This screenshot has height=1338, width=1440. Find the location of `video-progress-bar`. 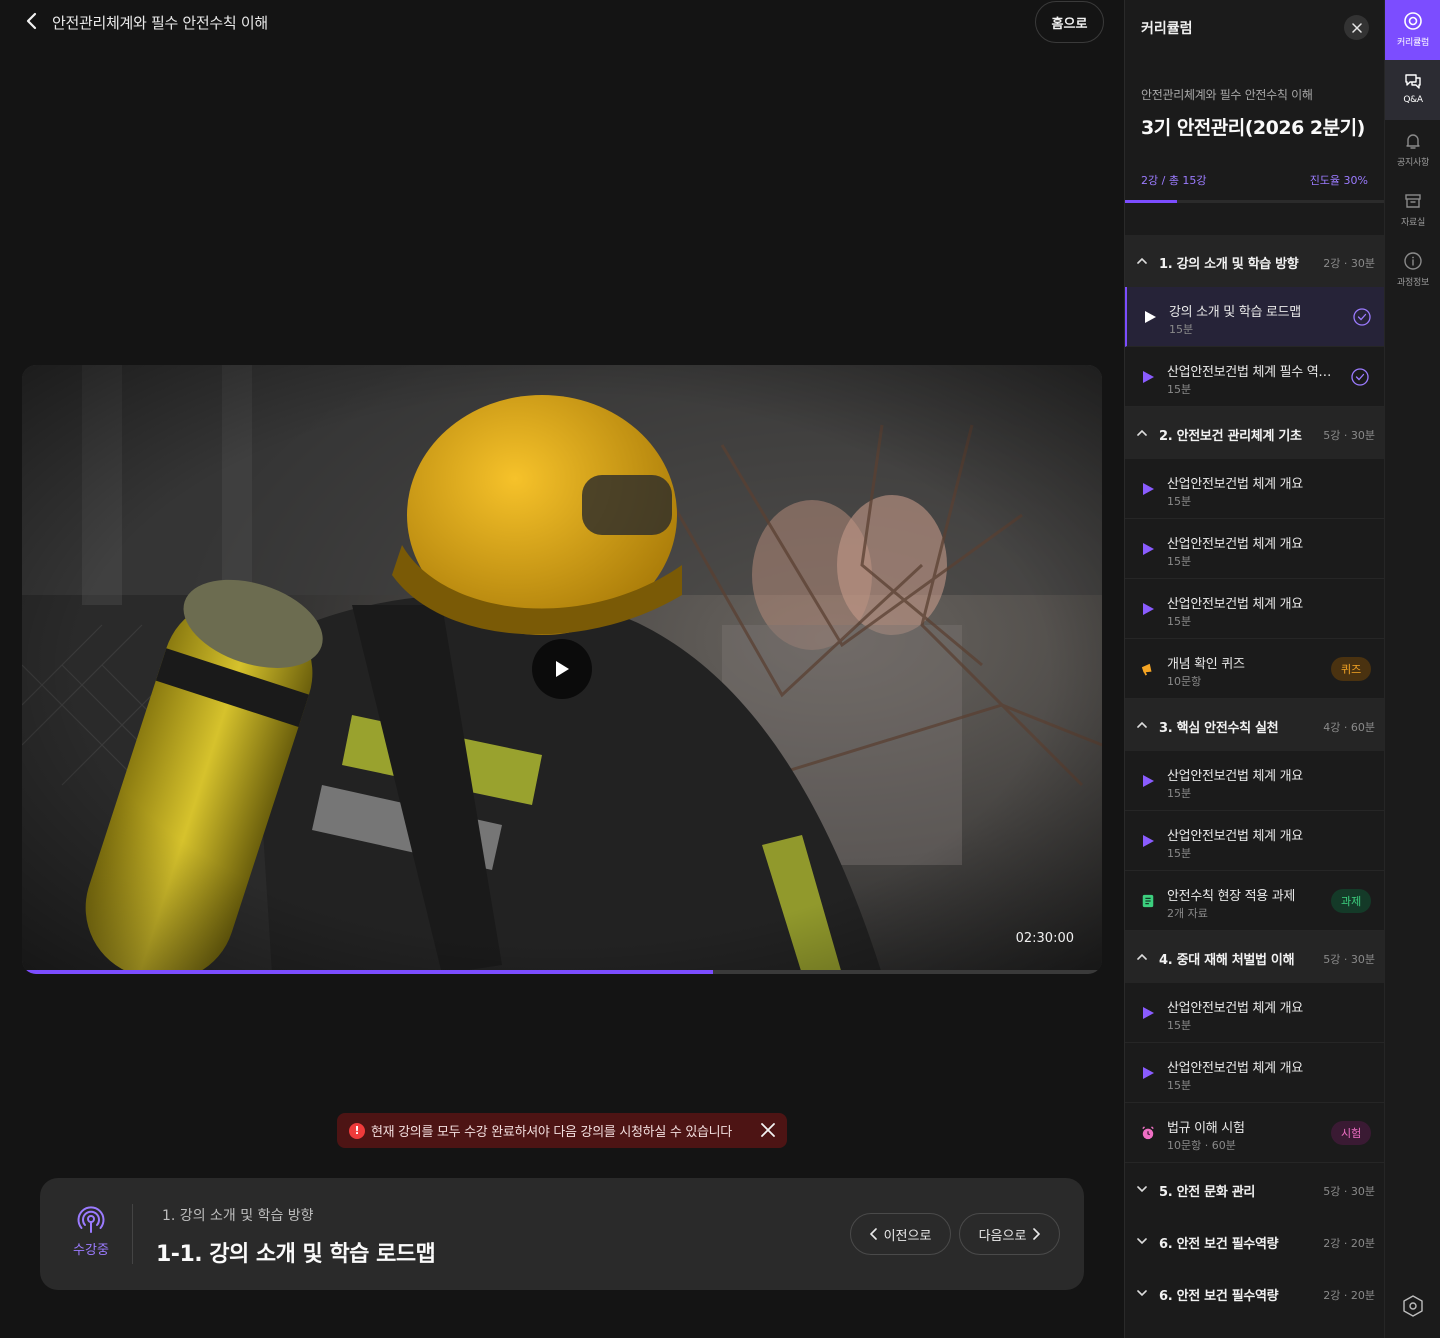

video-progress-bar is located at coordinates (562, 972).